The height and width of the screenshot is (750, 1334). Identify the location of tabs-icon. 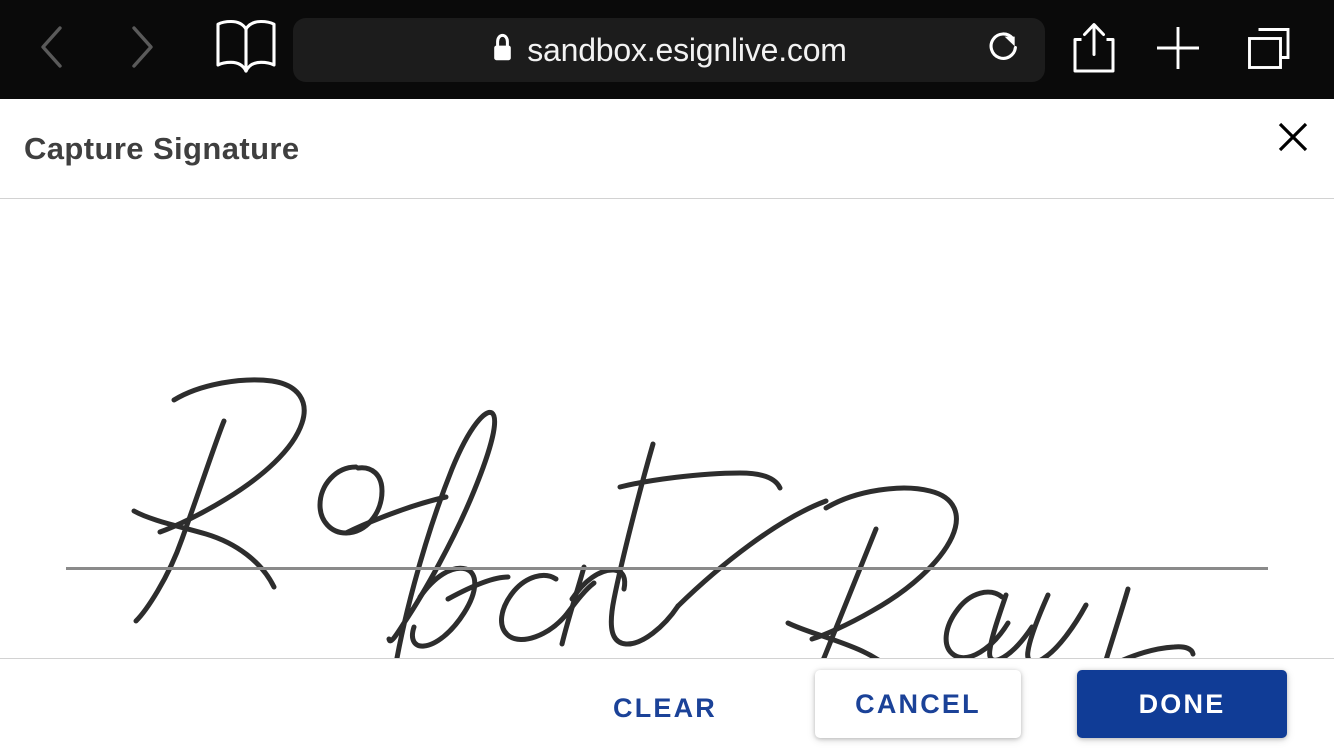
(1269, 50).